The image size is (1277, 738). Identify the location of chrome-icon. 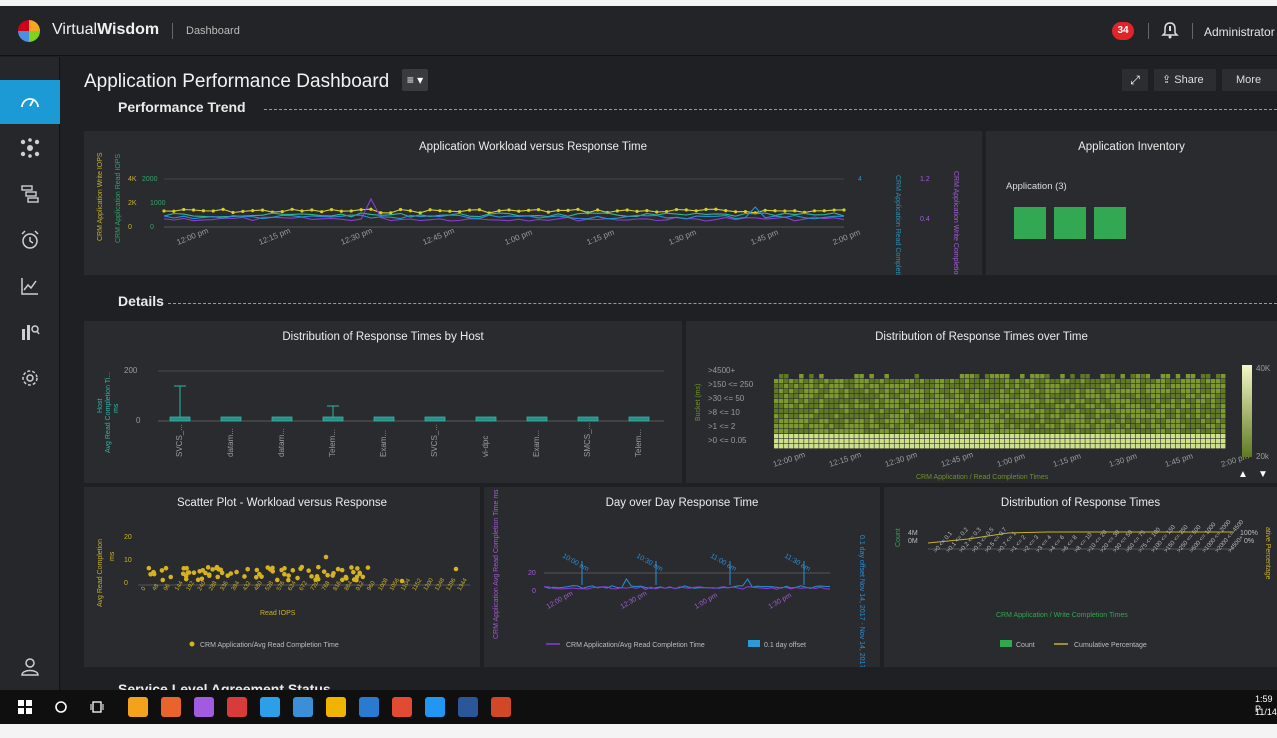
(270, 707).